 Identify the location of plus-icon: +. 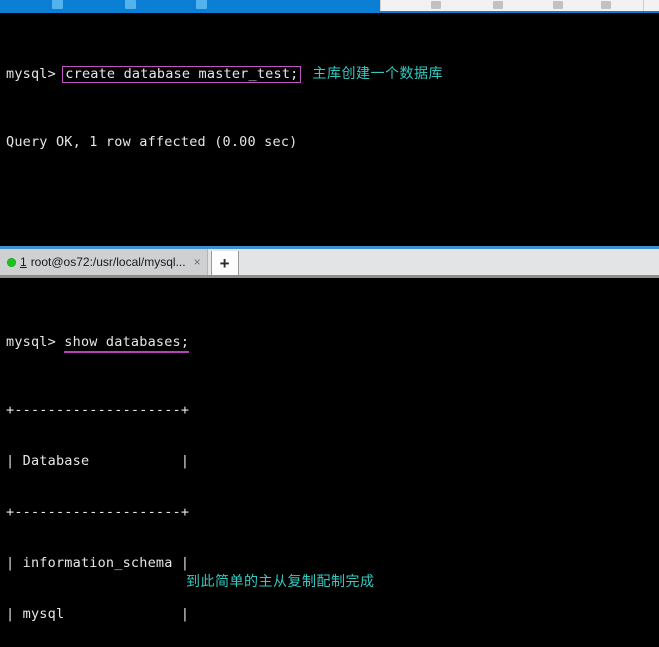
(224, 263).